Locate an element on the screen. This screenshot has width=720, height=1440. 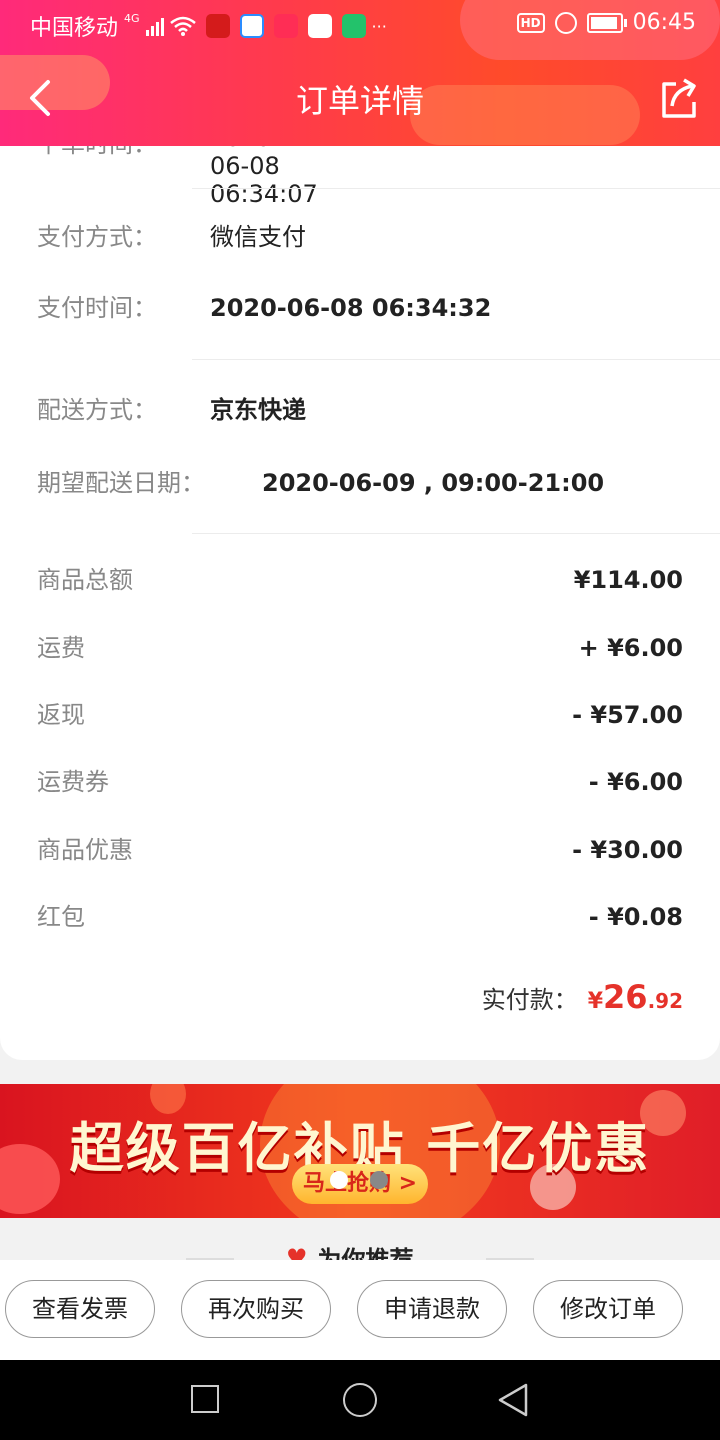
bottom-action-bar: 查看发票 再次购买 申请退款 修改订单 is located at coordinates (360, 1310).